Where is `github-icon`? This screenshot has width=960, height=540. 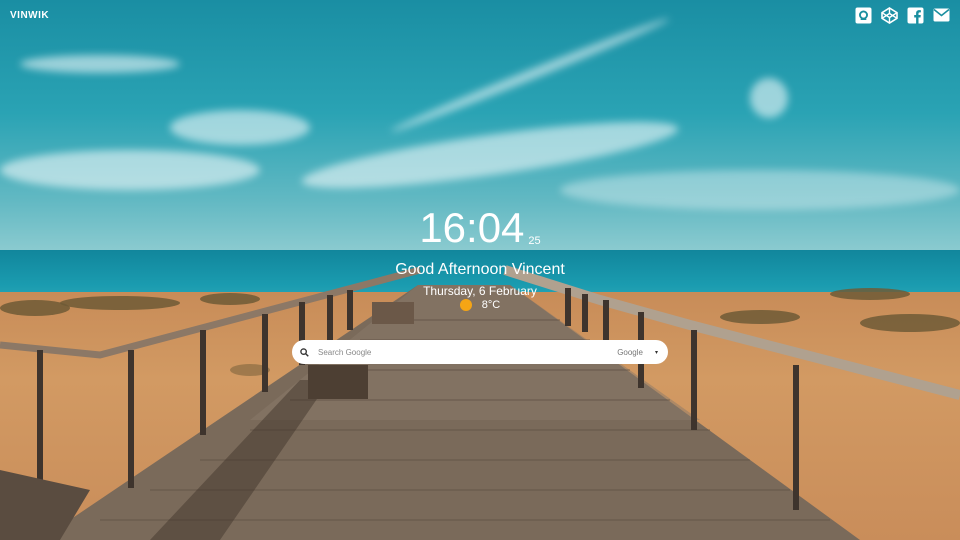
github-icon is located at coordinates (863, 15).